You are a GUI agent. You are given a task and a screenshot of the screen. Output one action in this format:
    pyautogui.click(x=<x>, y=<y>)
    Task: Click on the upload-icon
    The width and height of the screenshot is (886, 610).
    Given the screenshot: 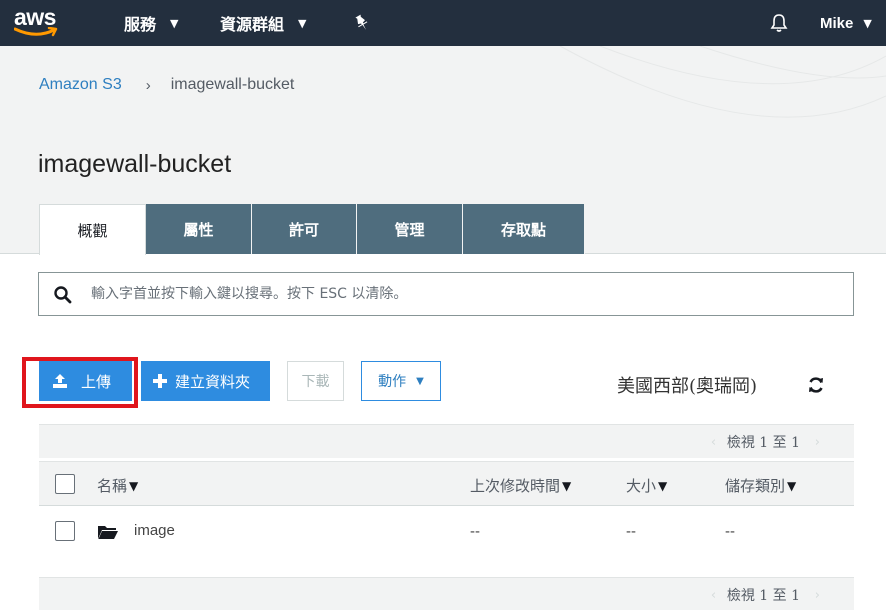 What is the action you would take?
    pyautogui.click(x=60, y=381)
    